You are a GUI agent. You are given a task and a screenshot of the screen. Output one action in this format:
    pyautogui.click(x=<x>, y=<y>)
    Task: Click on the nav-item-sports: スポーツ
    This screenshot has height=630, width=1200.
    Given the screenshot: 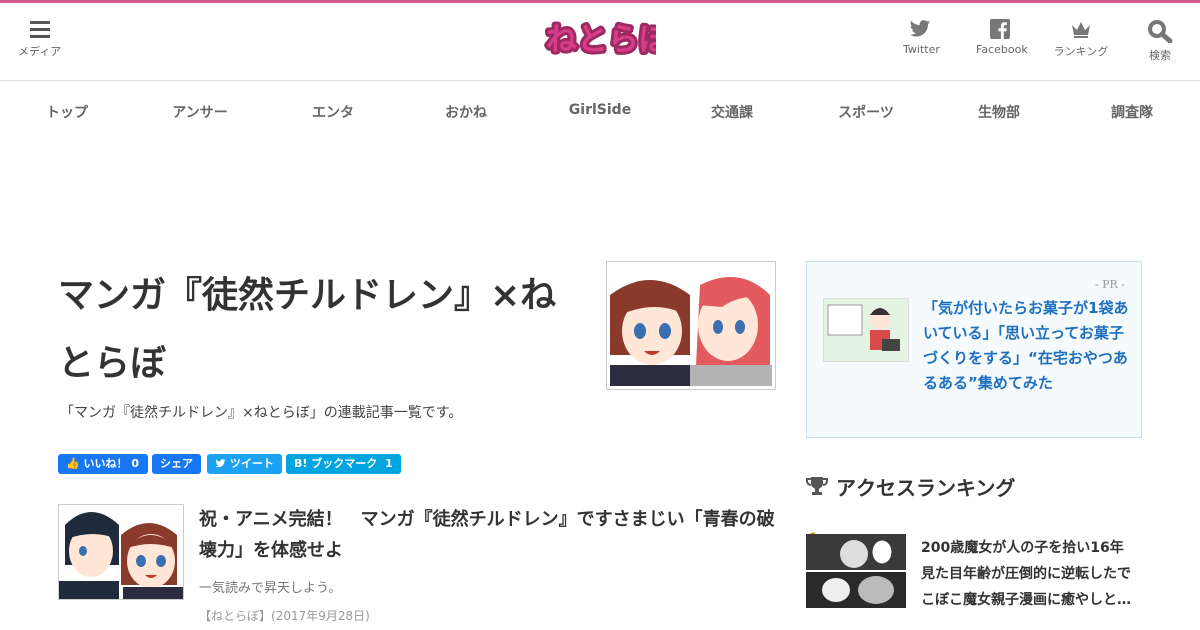 What is the action you would take?
    pyautogui.click(x=866, y=112)
    